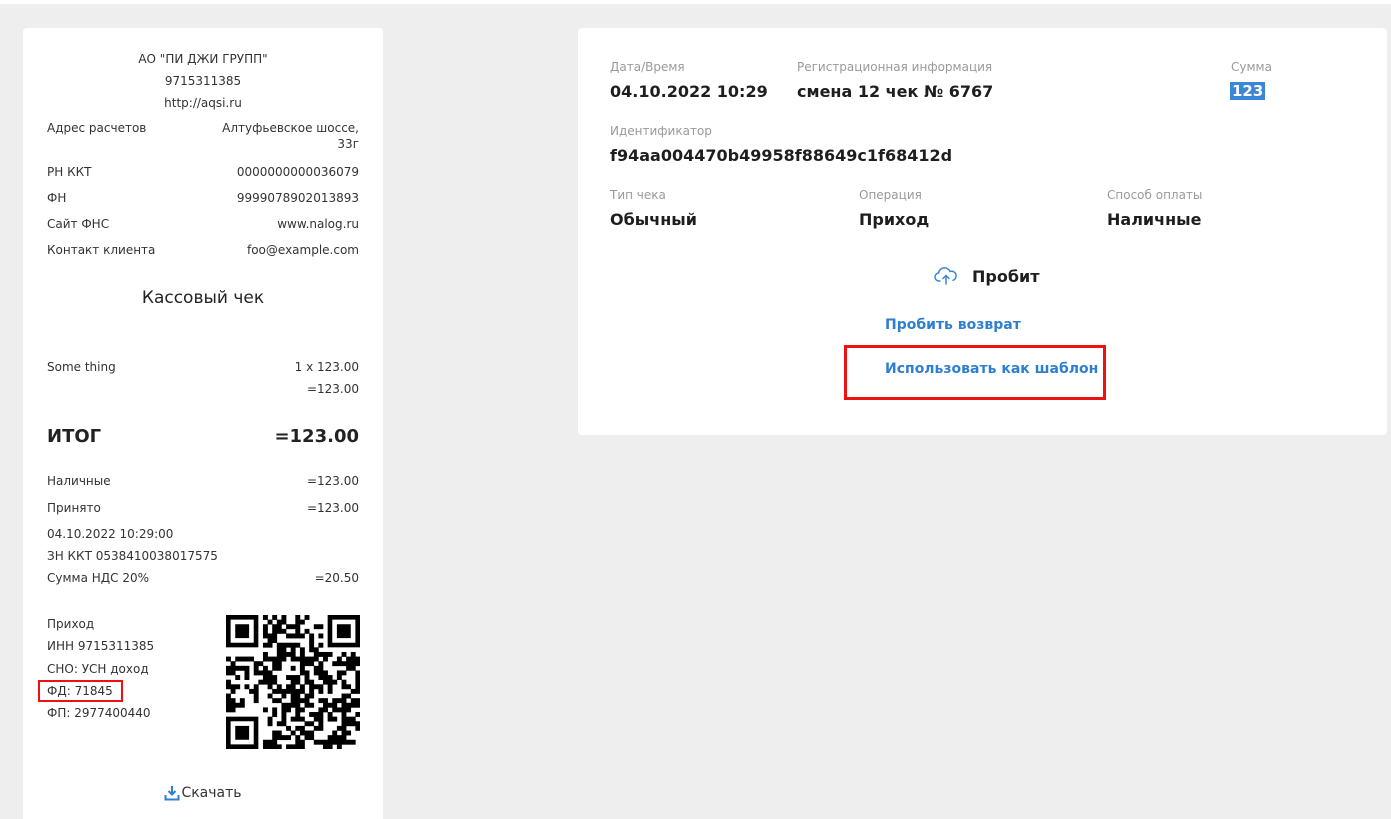 The height and width of the screenshot is (819, 1391). What do you see at coordinates (98, 669) in the screenshot?
I see `footer-sno: СНО: УСН доход` at bounding box center [98, 669].